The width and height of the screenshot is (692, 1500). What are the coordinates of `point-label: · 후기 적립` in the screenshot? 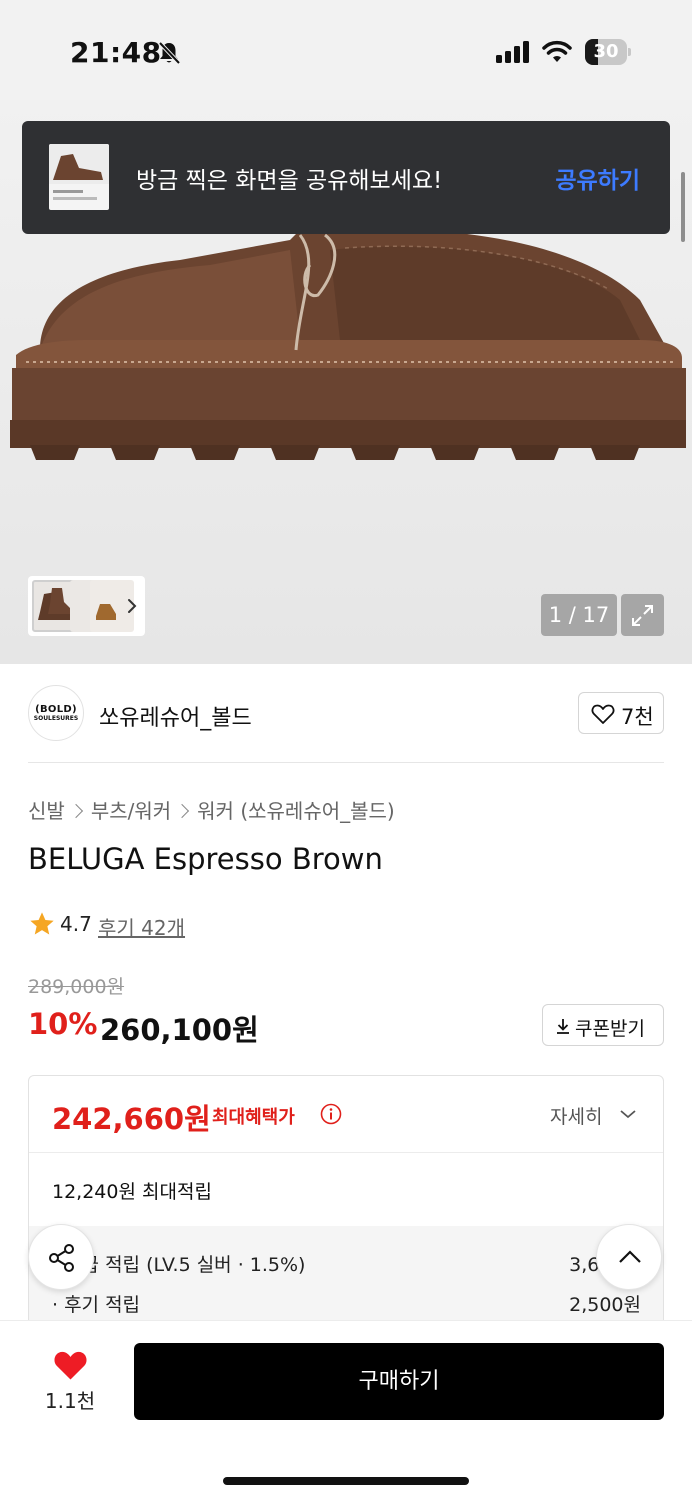 It's located at (96, 1305).